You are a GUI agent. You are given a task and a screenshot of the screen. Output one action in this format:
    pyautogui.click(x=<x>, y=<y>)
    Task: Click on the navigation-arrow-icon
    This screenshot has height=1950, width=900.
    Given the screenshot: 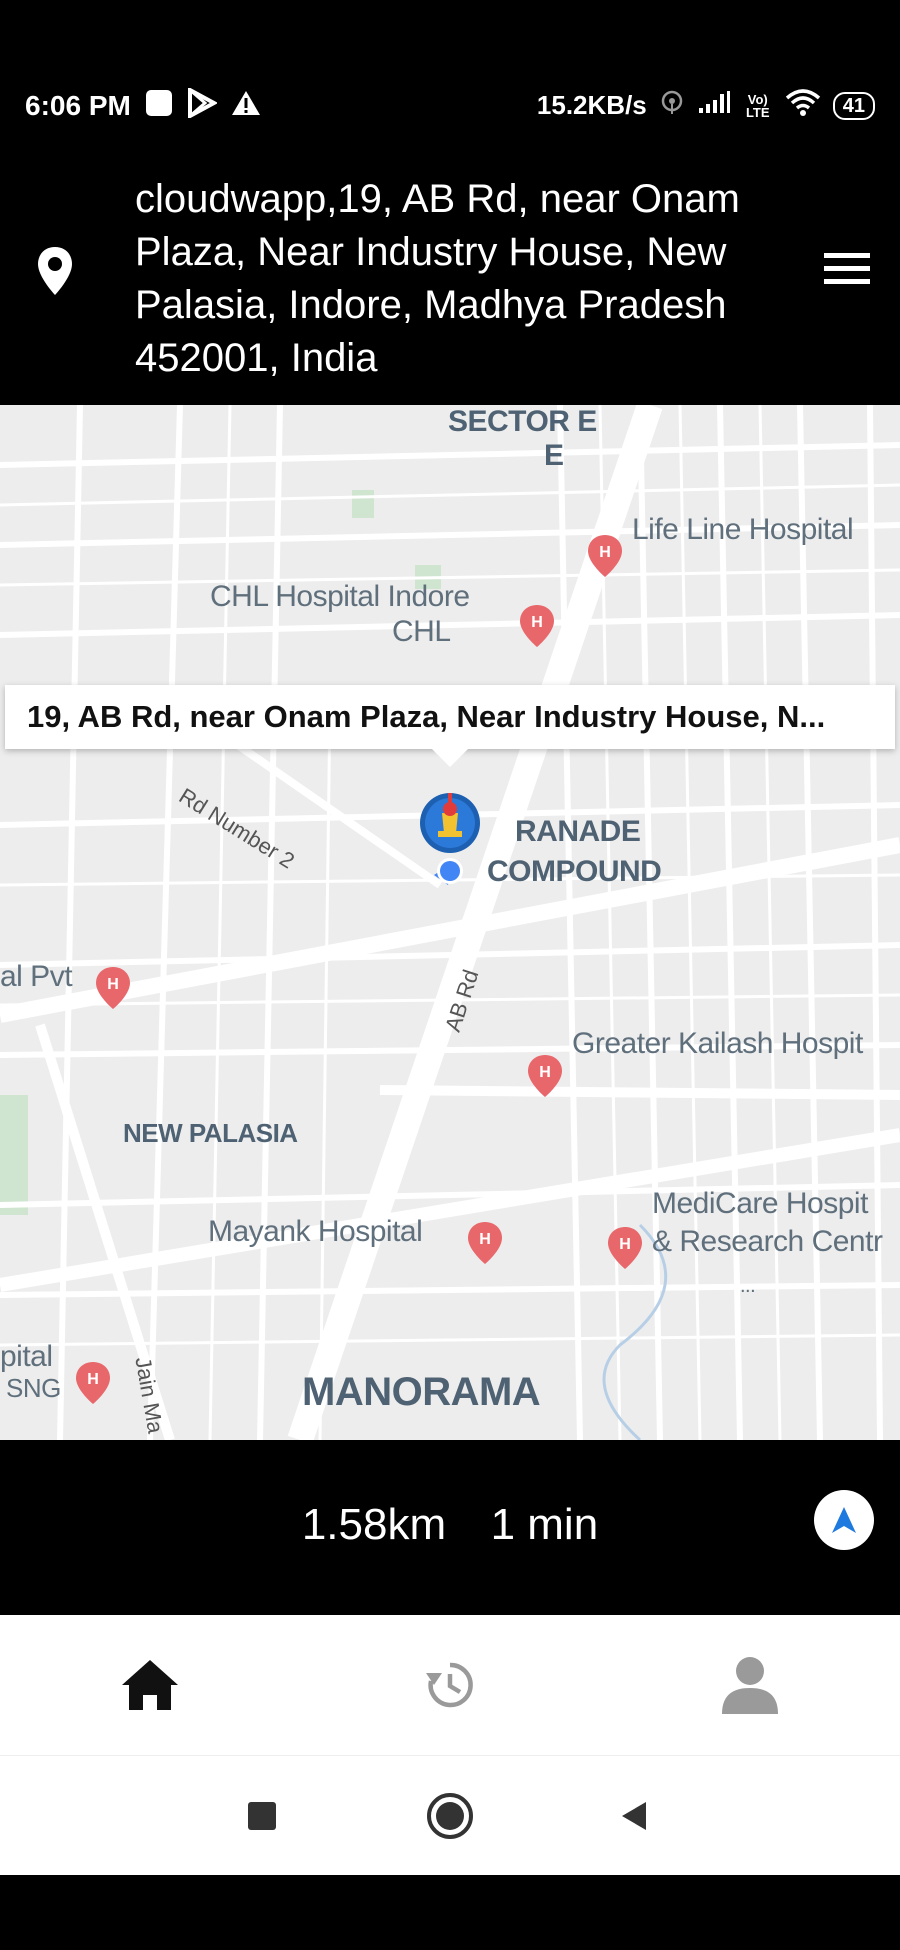 What is the action you would take?
    pyautogui.click(x=844, y=1520)
    